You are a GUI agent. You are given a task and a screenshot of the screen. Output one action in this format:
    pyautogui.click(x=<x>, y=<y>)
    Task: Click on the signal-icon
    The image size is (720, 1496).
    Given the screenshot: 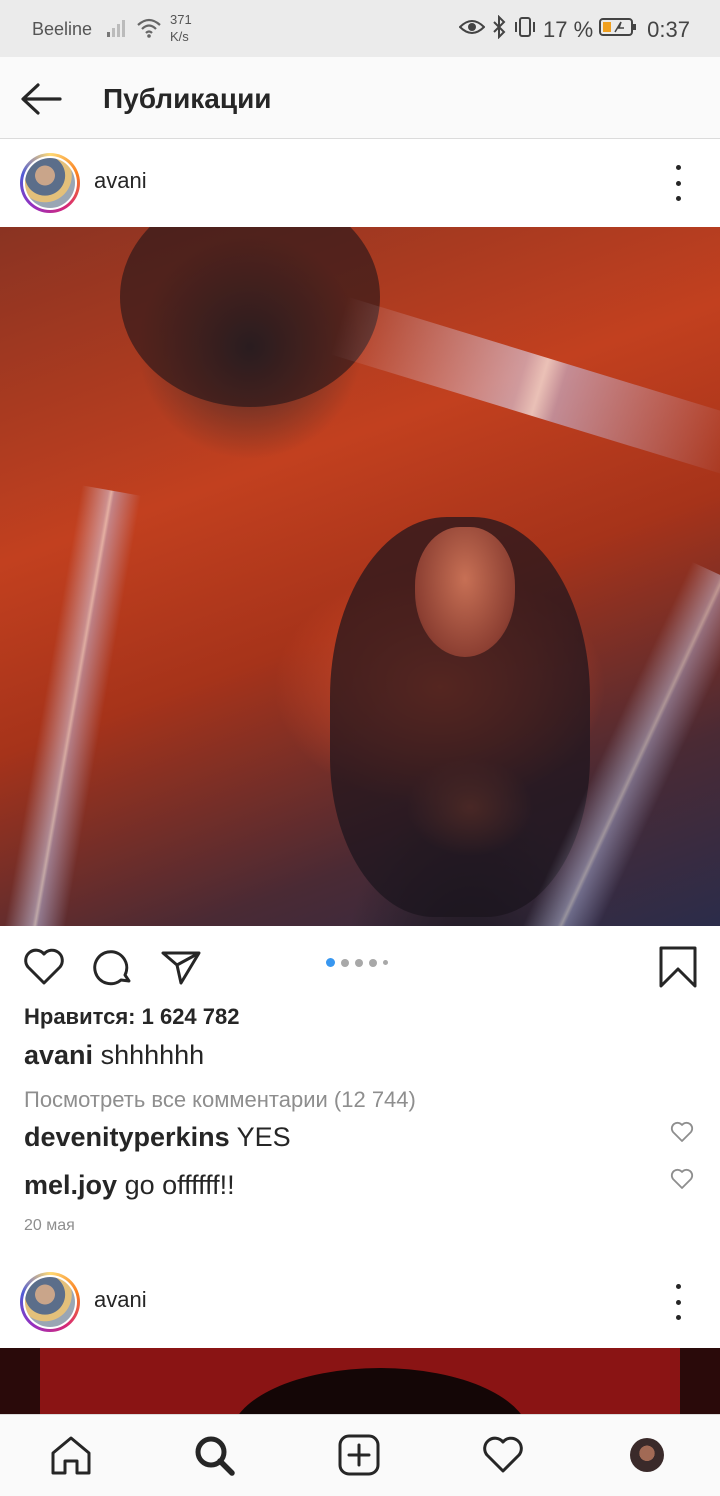 What is the action you would take?
    pyautogui.click(x=117, y=30)
    